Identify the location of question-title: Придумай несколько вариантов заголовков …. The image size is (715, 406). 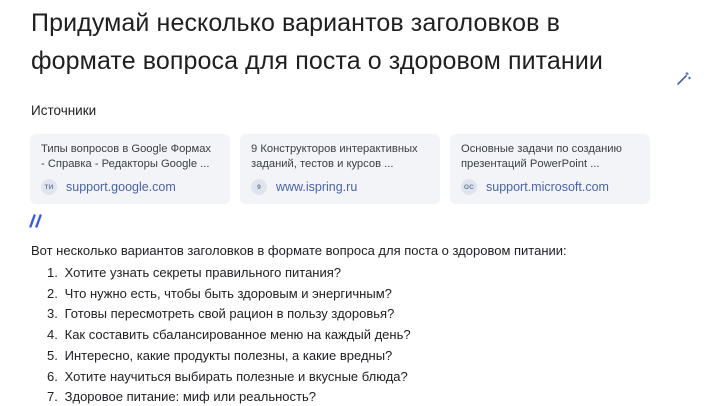
(317, 42).